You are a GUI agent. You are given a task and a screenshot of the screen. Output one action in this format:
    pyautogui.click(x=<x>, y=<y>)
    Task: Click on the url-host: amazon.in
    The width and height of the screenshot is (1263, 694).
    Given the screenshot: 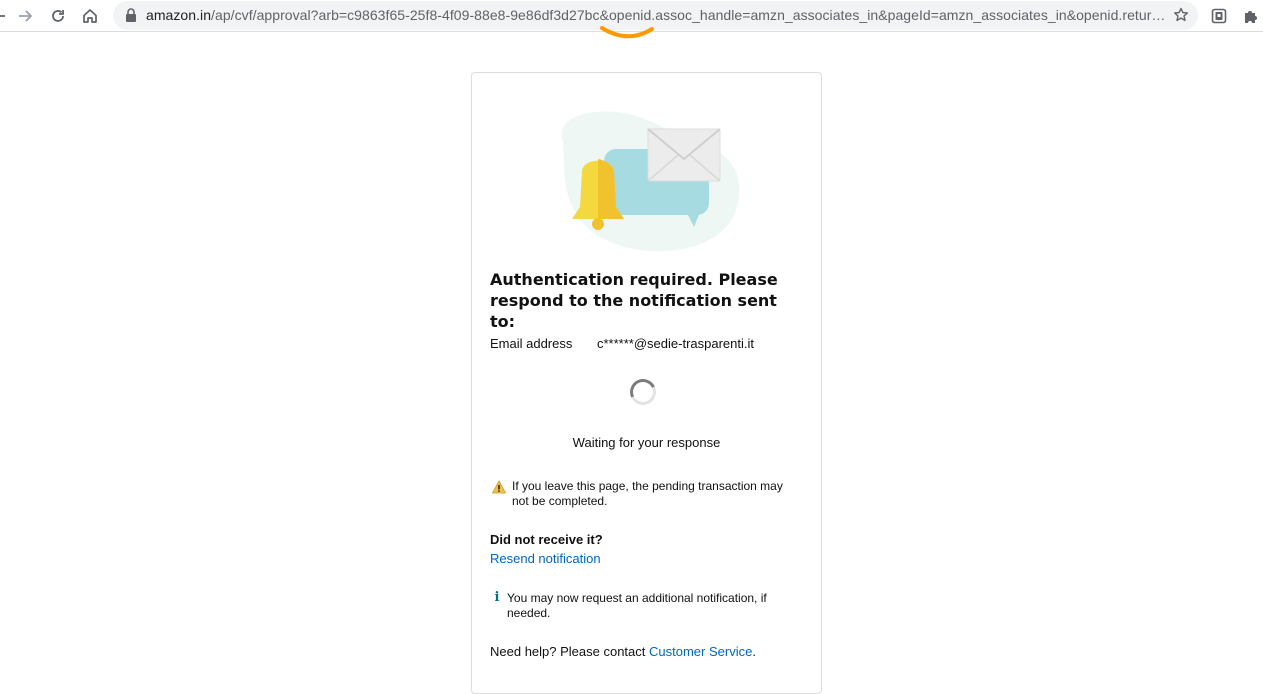 What is the action you would take?
    pyautogui.click(x=179, y=15)
    